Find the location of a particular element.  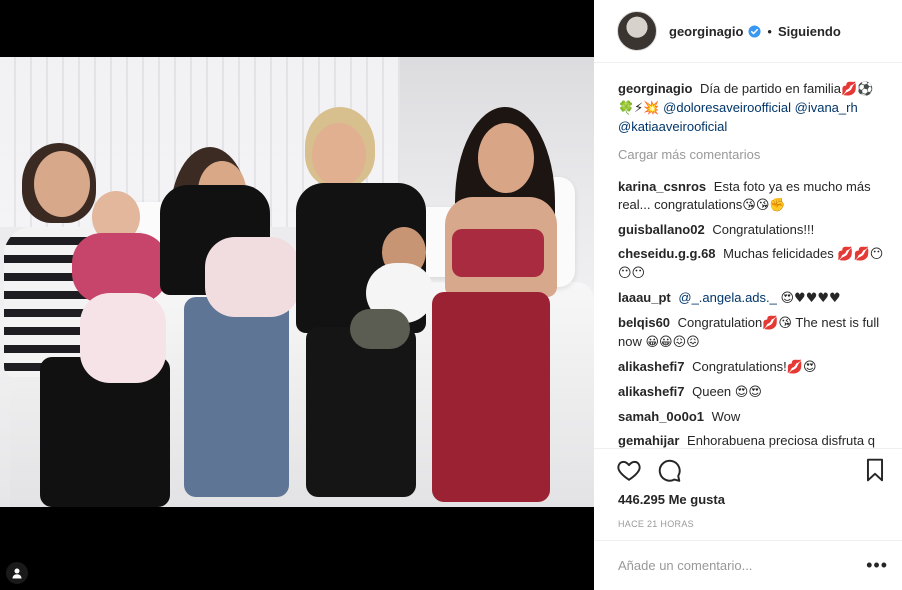

load-more-comments-link: Cargar más comentarios is located at coordinates (752, 155).